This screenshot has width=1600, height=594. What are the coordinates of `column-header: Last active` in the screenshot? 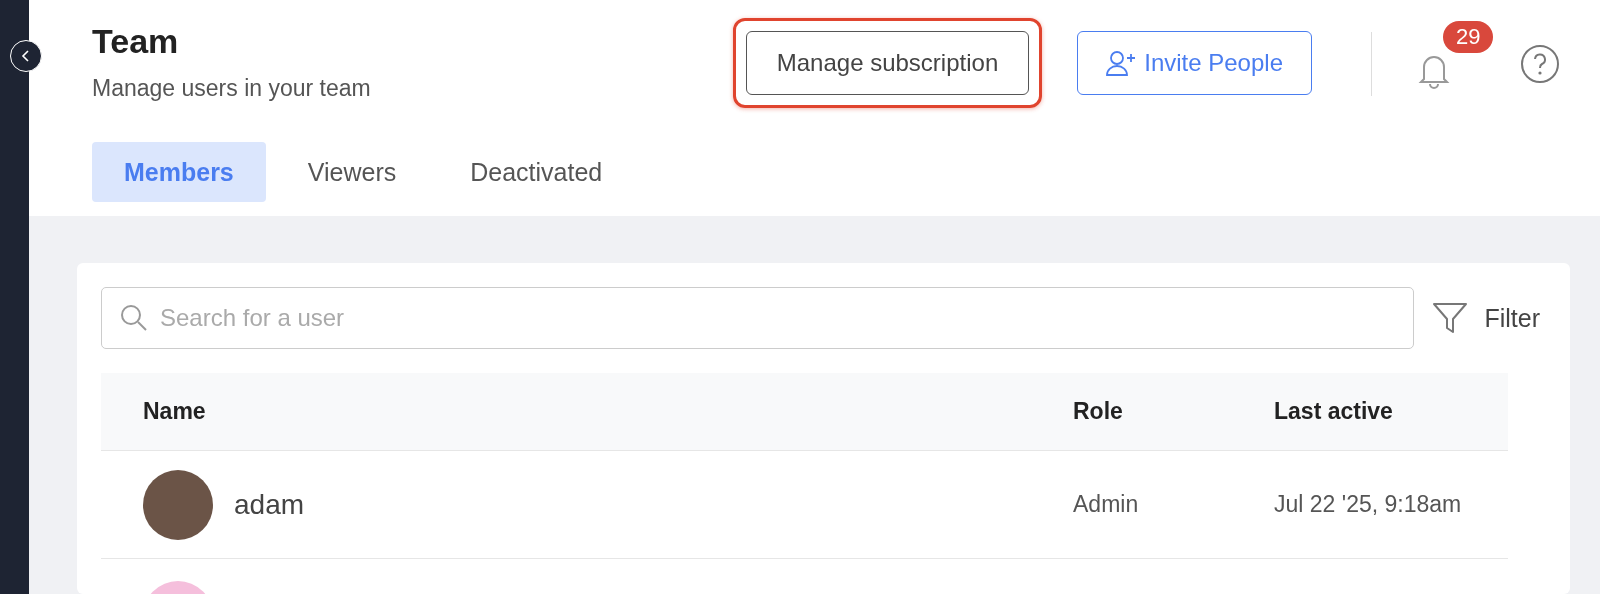 It's located at (1333, 411).